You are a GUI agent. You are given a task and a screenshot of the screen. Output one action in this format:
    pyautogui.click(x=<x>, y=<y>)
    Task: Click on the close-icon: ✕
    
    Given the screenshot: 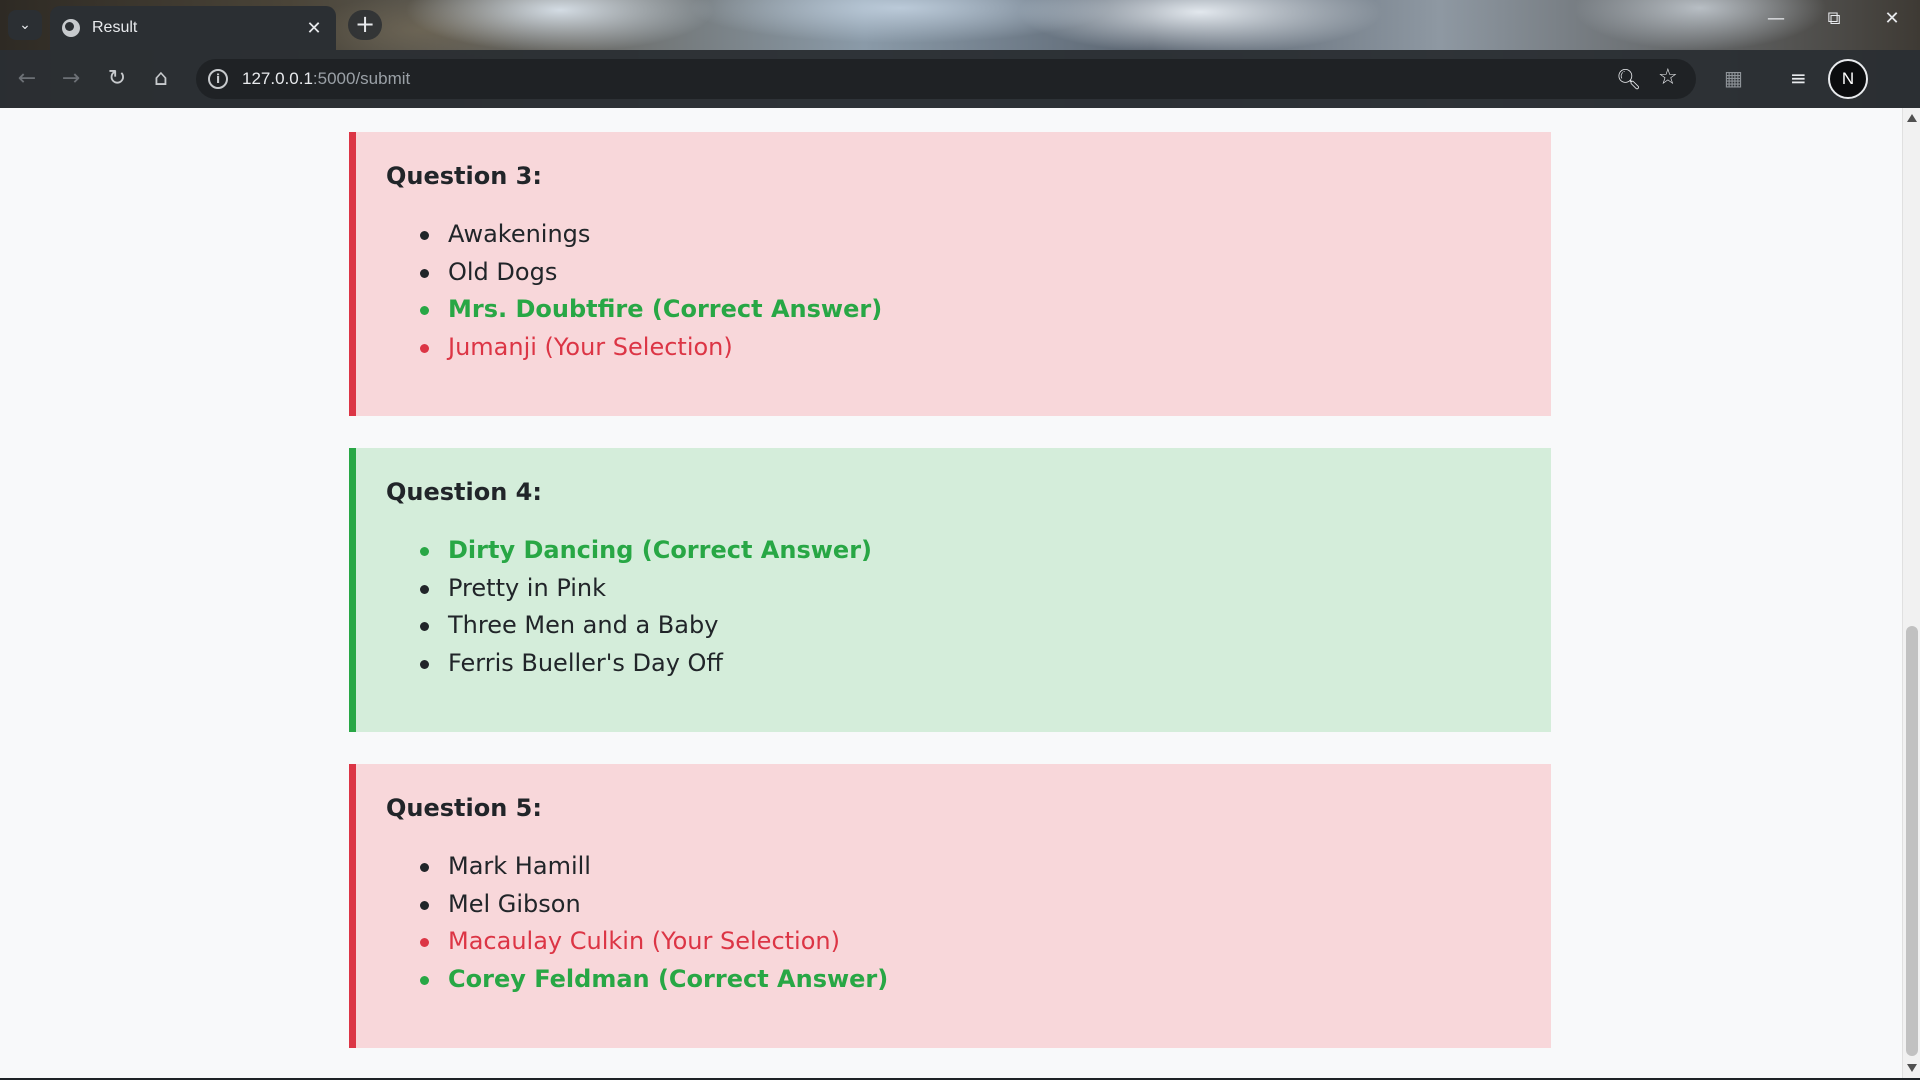 What is the action you would take?
    pyautogui.click(x=314, y=28)
    